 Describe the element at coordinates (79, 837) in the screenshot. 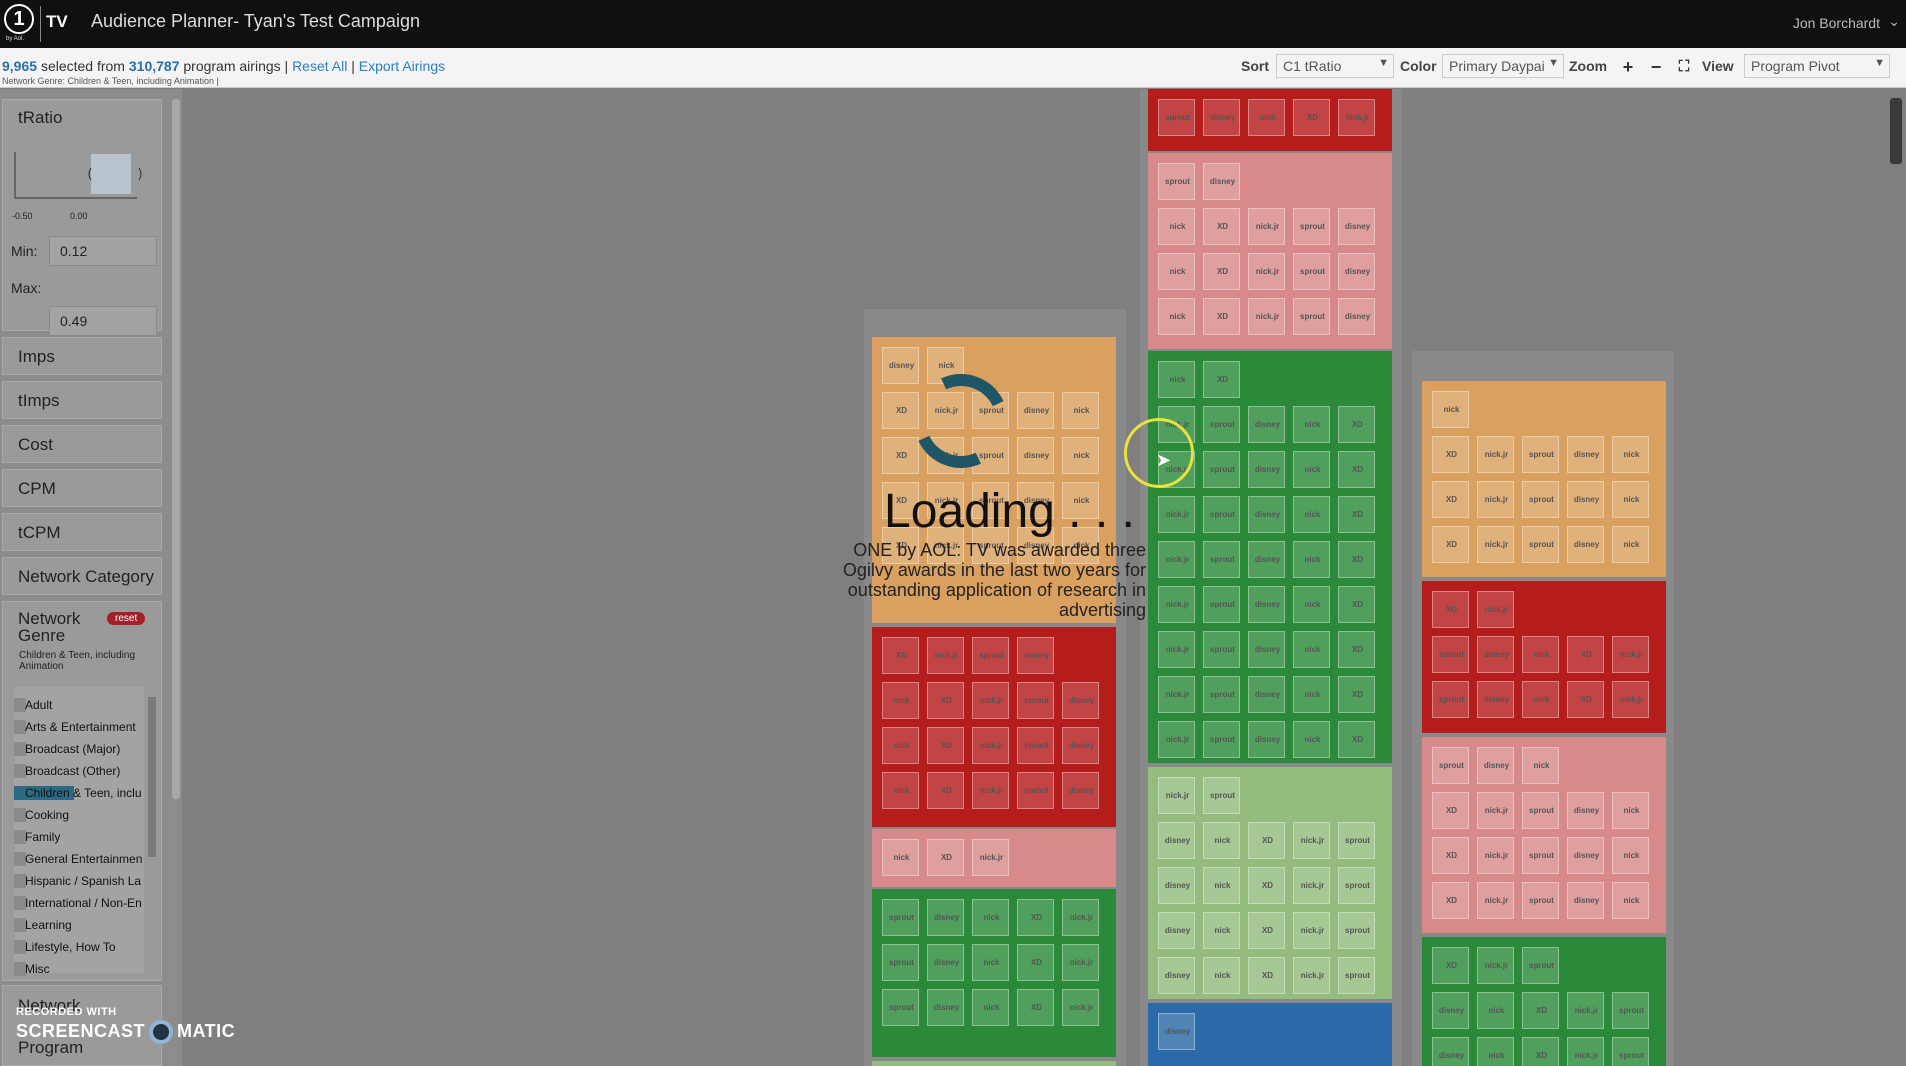

I see `genre-item: Family` at that location.